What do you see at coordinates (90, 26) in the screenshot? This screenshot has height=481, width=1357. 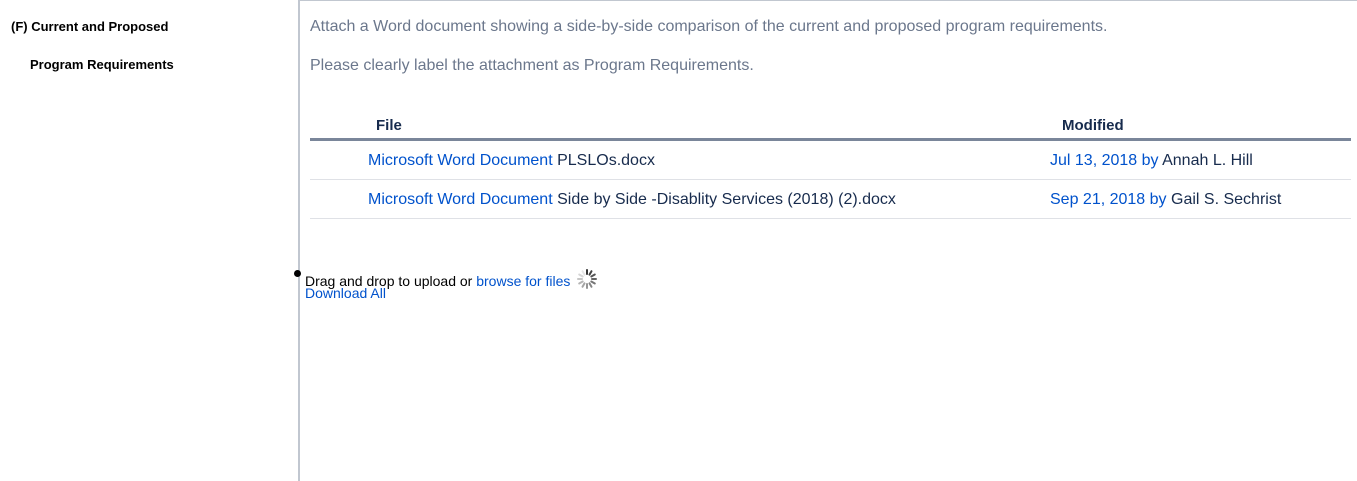 I see `section-title-line-1: (F) Current and Proposed` at bounding box center [90, 26].